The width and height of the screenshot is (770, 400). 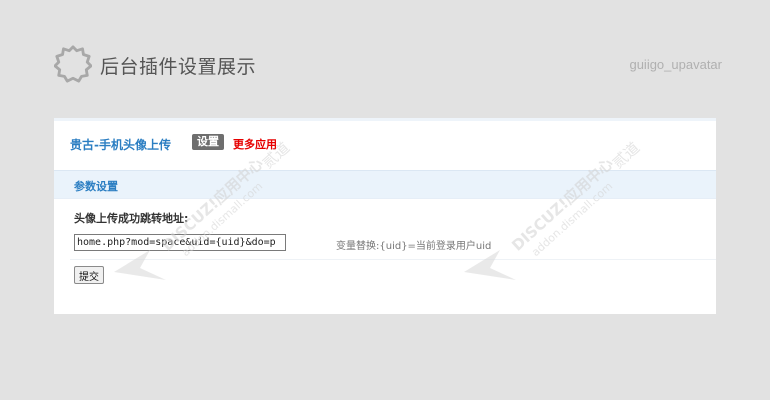 What do you see at coordinates (73, 64) in the screenshot?
I see `gear-icon` at bounding box center [73, 64].